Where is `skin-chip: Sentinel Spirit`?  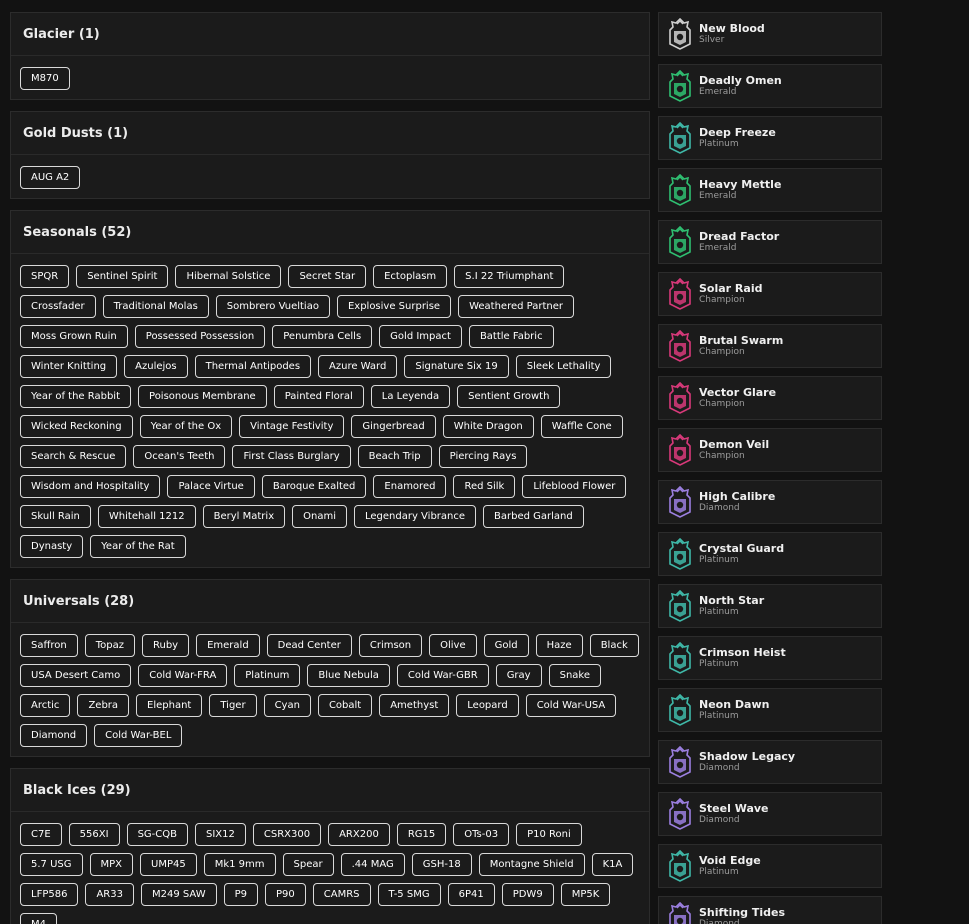
skin-chip: Sentinel Spirit is located at coordinates (122, 276).